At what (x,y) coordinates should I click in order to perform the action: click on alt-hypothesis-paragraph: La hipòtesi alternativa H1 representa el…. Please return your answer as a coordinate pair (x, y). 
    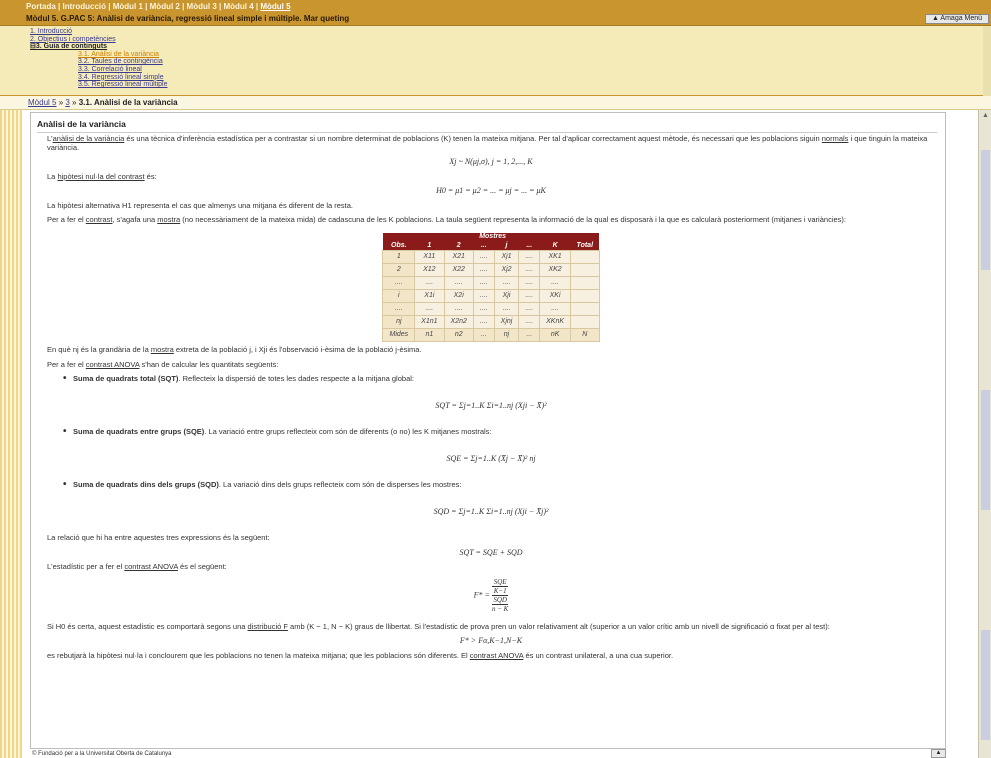
    Looking at the image, I should click on (200, 205).